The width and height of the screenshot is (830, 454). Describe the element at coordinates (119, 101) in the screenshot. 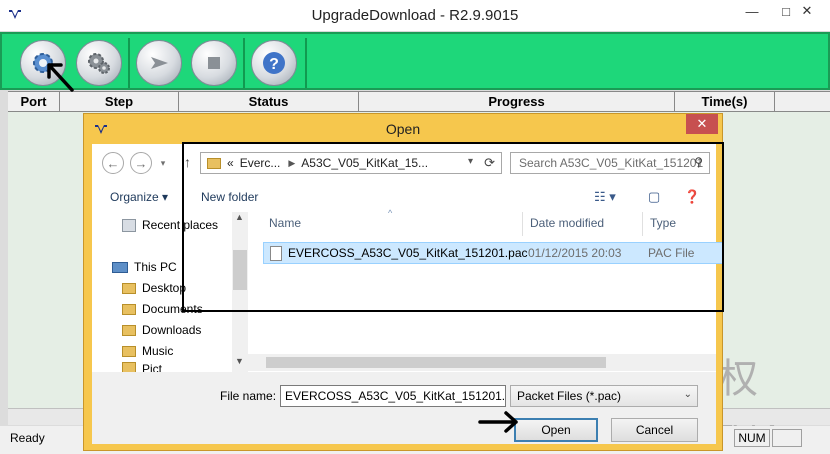

I see `column-header-step: Step` at that location.